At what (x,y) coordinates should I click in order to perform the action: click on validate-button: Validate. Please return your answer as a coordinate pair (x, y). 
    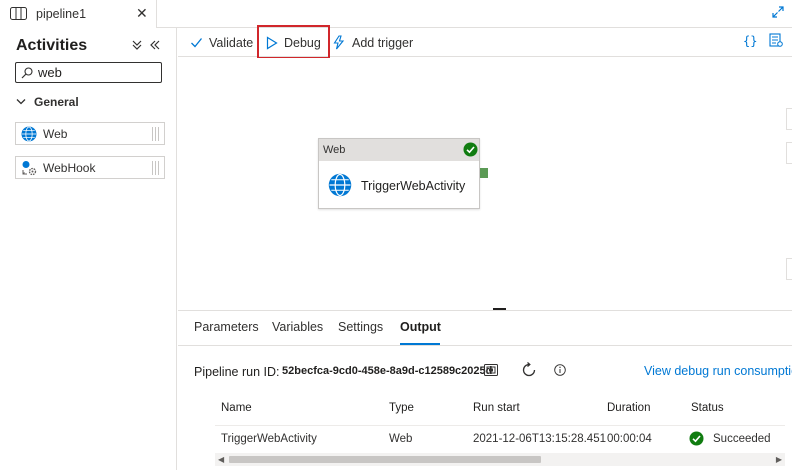
    Looking at the image, I should click on (221, 42).